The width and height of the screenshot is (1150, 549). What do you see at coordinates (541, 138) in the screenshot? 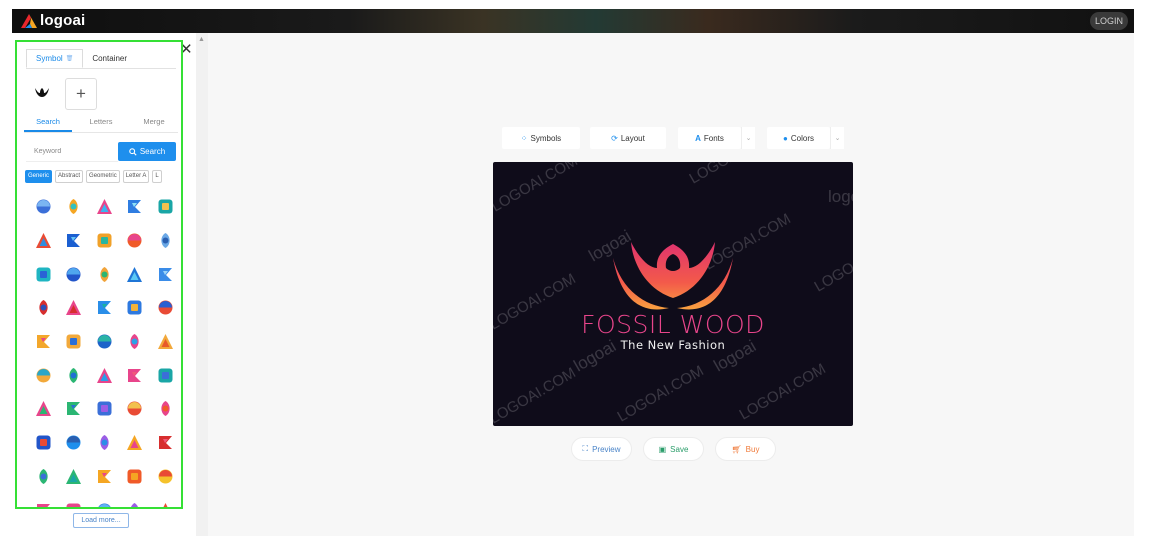
I see `symbols-button: ⁘ Symbols` at bounding box center [541, 138].